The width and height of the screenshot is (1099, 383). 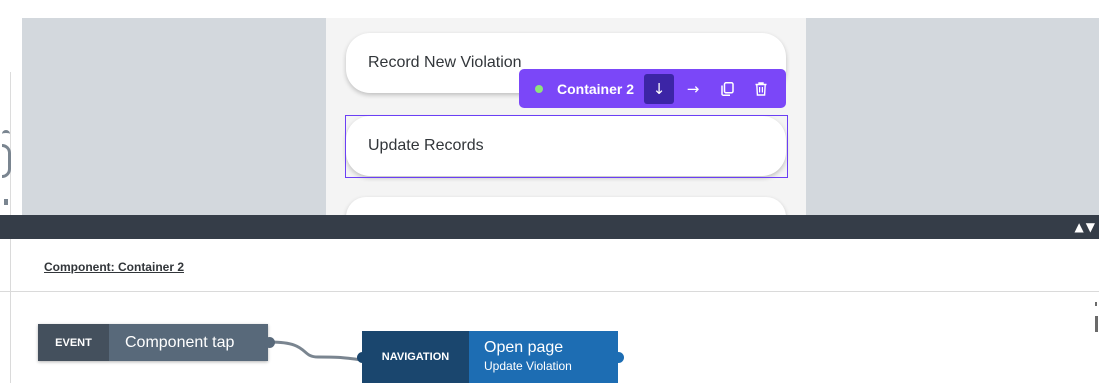 What do you see at coordinates (1086, 227) in the screenshot?
I see `panel-toggle-icon: ▲▼` at bounding box center [1086, 227].